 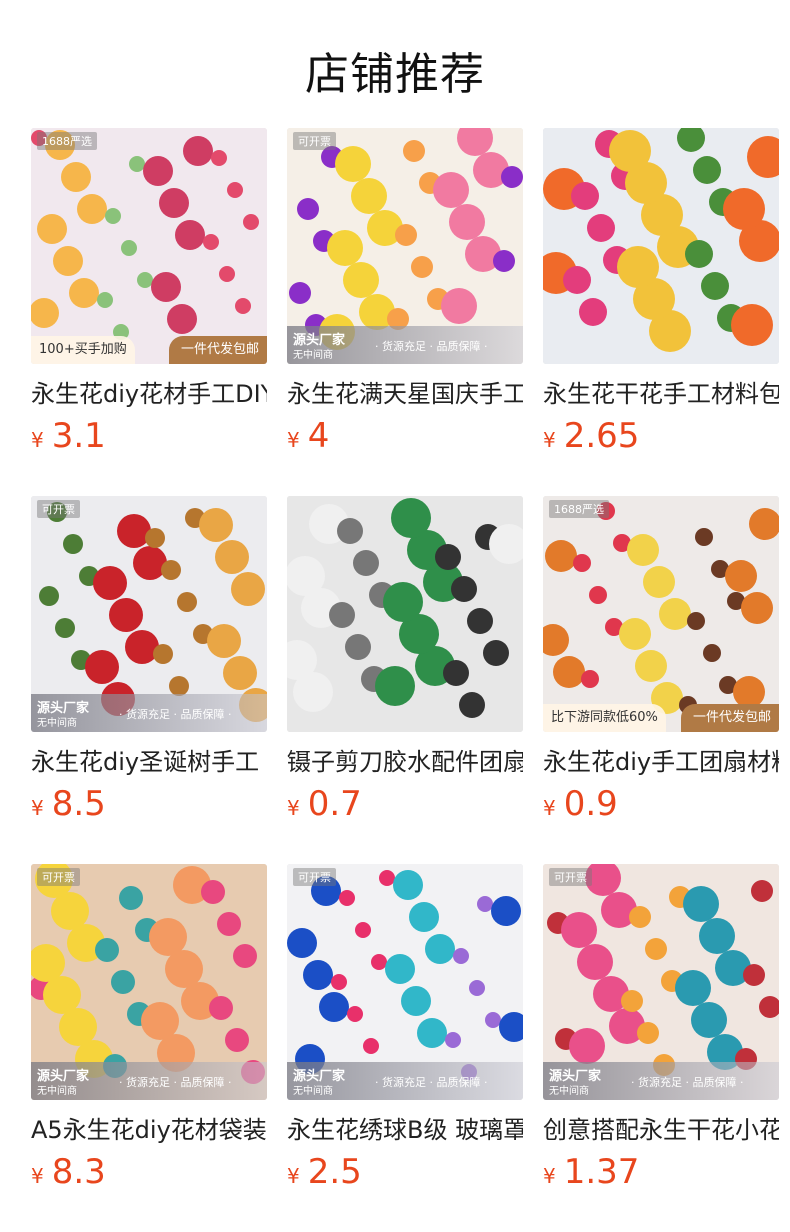 I want to click on product-price: ¥4, so click(x=405, y=436).